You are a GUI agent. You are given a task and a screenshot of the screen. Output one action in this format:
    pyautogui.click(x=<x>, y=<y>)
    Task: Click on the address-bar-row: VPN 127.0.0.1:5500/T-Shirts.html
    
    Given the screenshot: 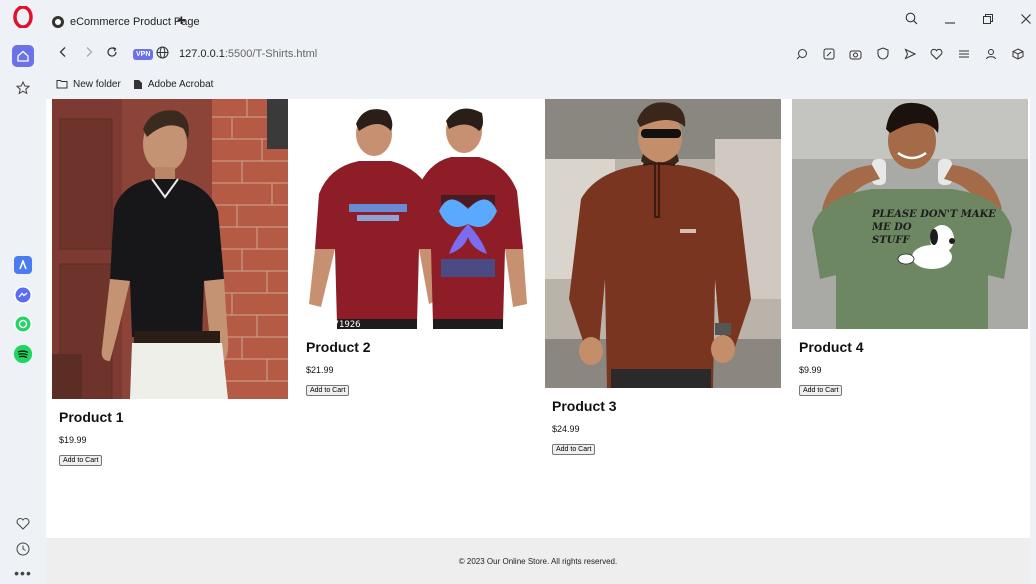 What is the action you would take?
    pyautogui.click(x=541, y=55)
    